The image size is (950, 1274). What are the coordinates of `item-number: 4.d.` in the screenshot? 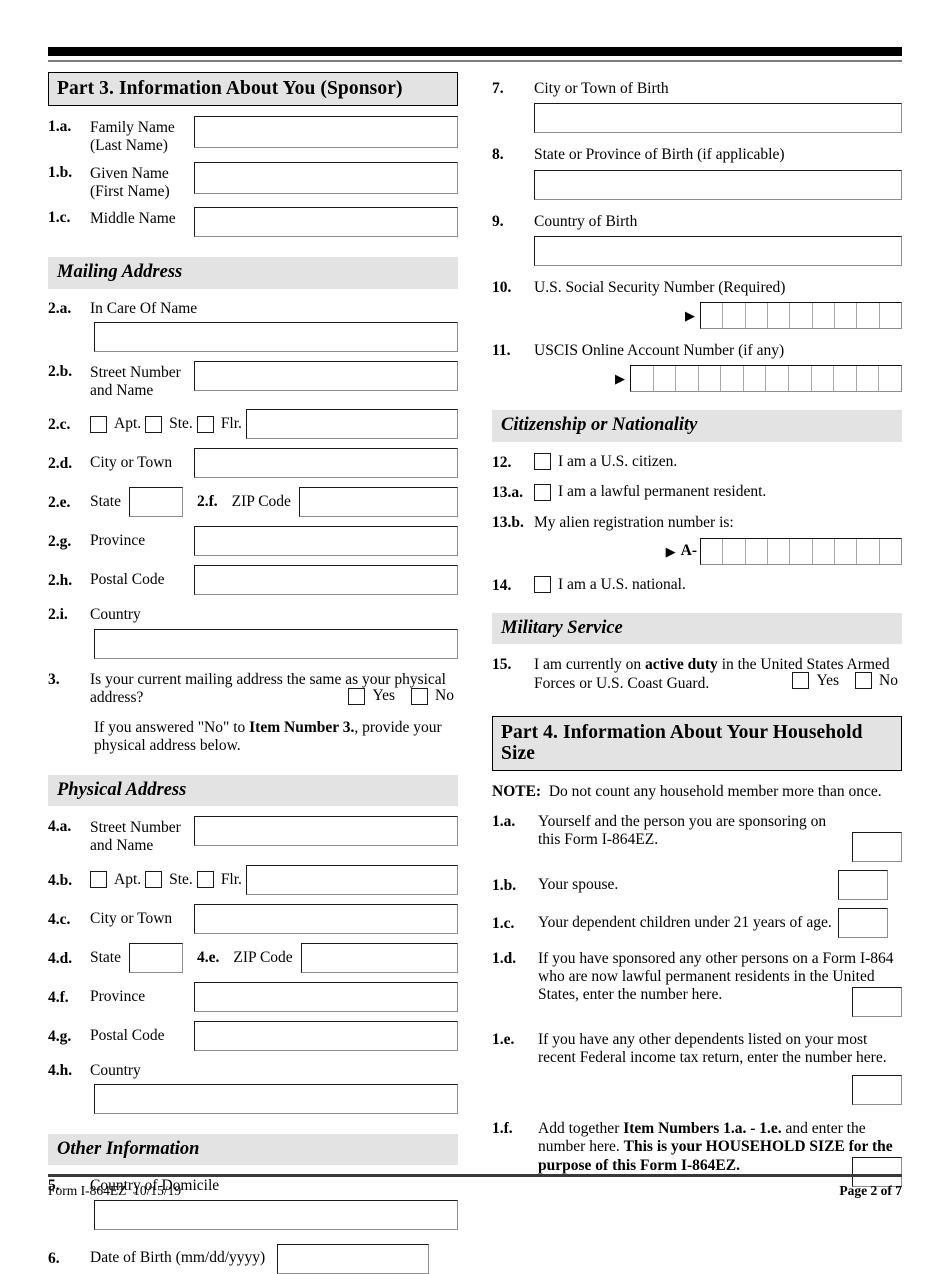 It's located at (60, 958).